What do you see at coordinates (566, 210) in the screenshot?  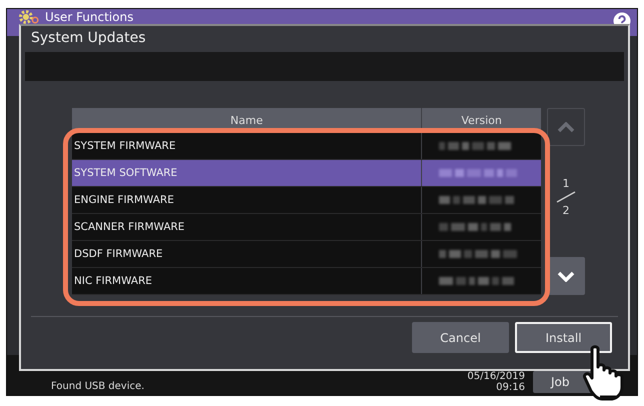 I see `total-pages: 2` at bounding box center [566, 210].